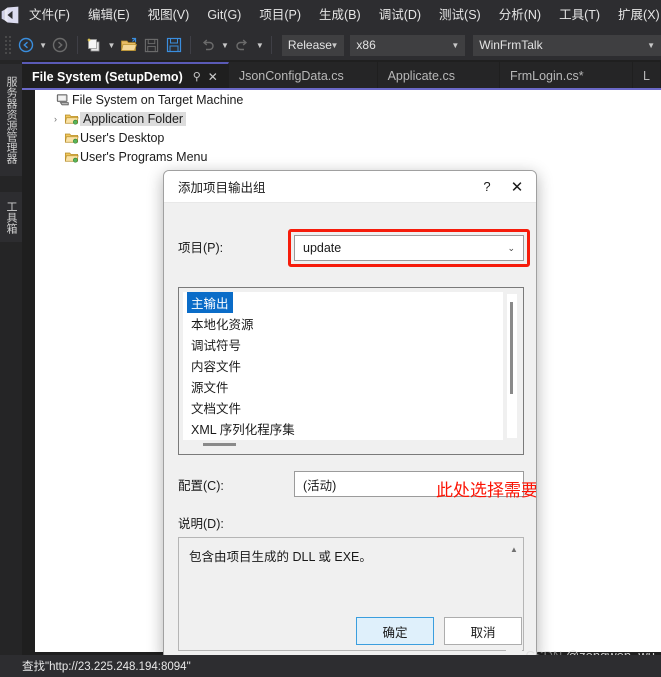 This screenshot has height=677, width=661. Describe the element at coordinates (210, 388) in the screenshot. I see `list-item-label: 源文件` at that location.